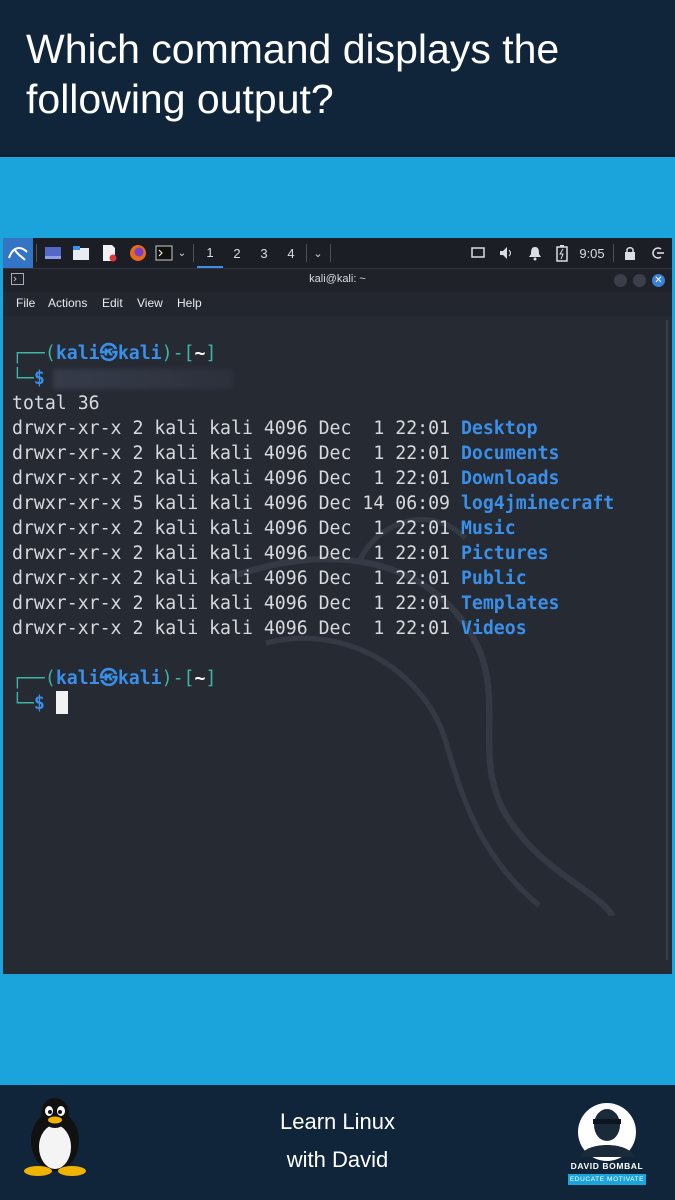 Image resolution: width=675 pixels, height=1200 pixels. Describe the element at coordinates (658, 280) in the screenshot. I see `close-button: ✕` at that location.